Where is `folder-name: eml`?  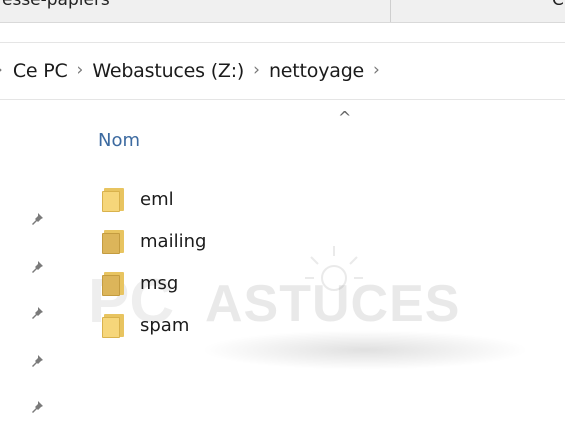 folder-name: eml is located at coordinates (157, 199).